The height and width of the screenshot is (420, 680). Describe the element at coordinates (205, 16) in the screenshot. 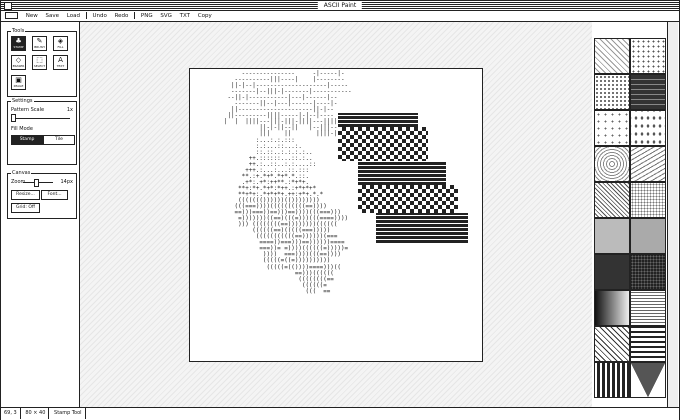

I see `menu-copy: Copy` at that location.